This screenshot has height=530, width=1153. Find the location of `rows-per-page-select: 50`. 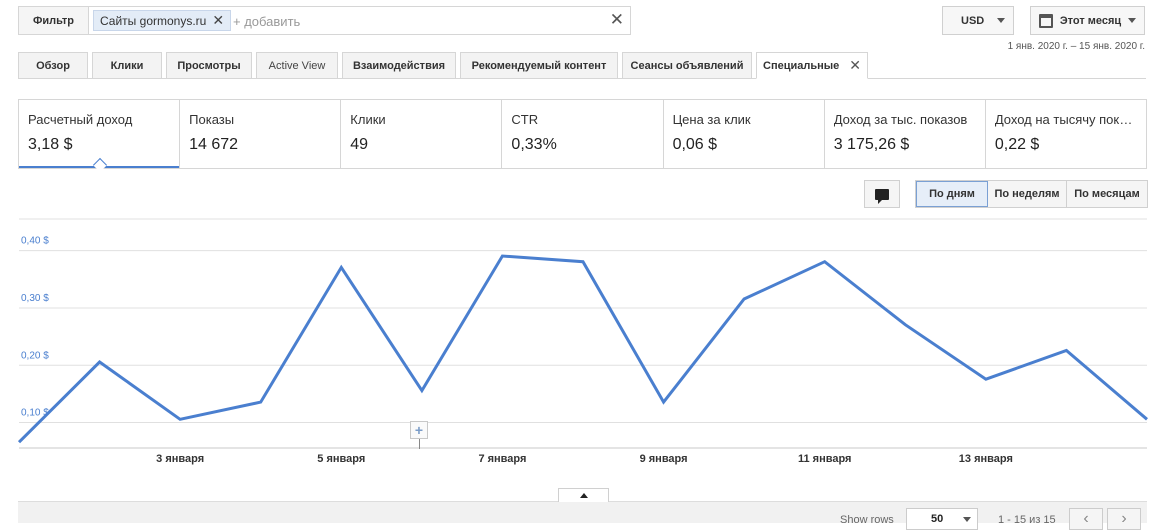

rows-per-page-select: 50 is located at coordinates (942, 519).